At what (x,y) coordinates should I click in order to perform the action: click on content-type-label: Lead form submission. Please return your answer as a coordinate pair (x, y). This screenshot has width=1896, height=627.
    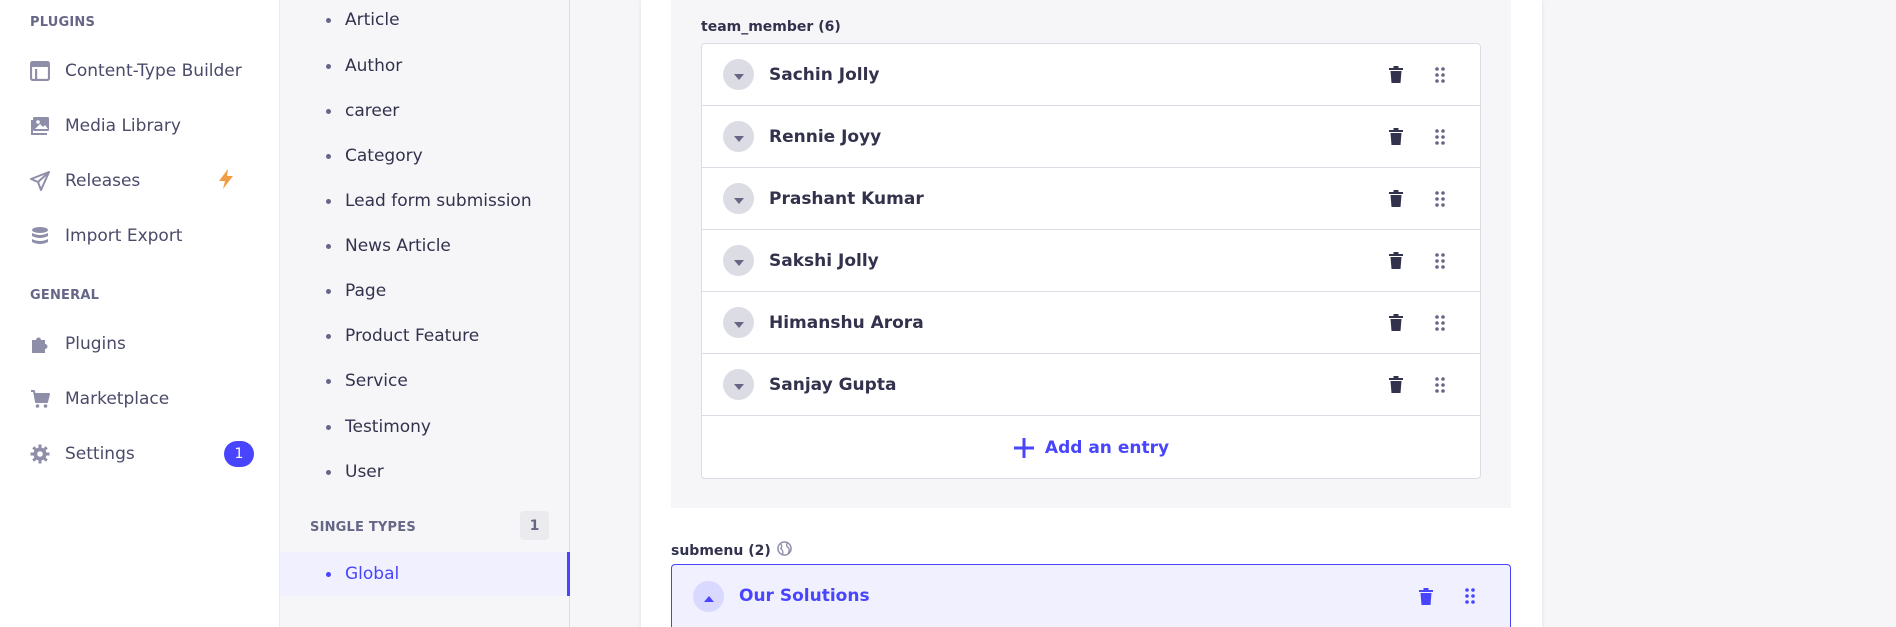
    Looking at the image, I should click on (438, 201).